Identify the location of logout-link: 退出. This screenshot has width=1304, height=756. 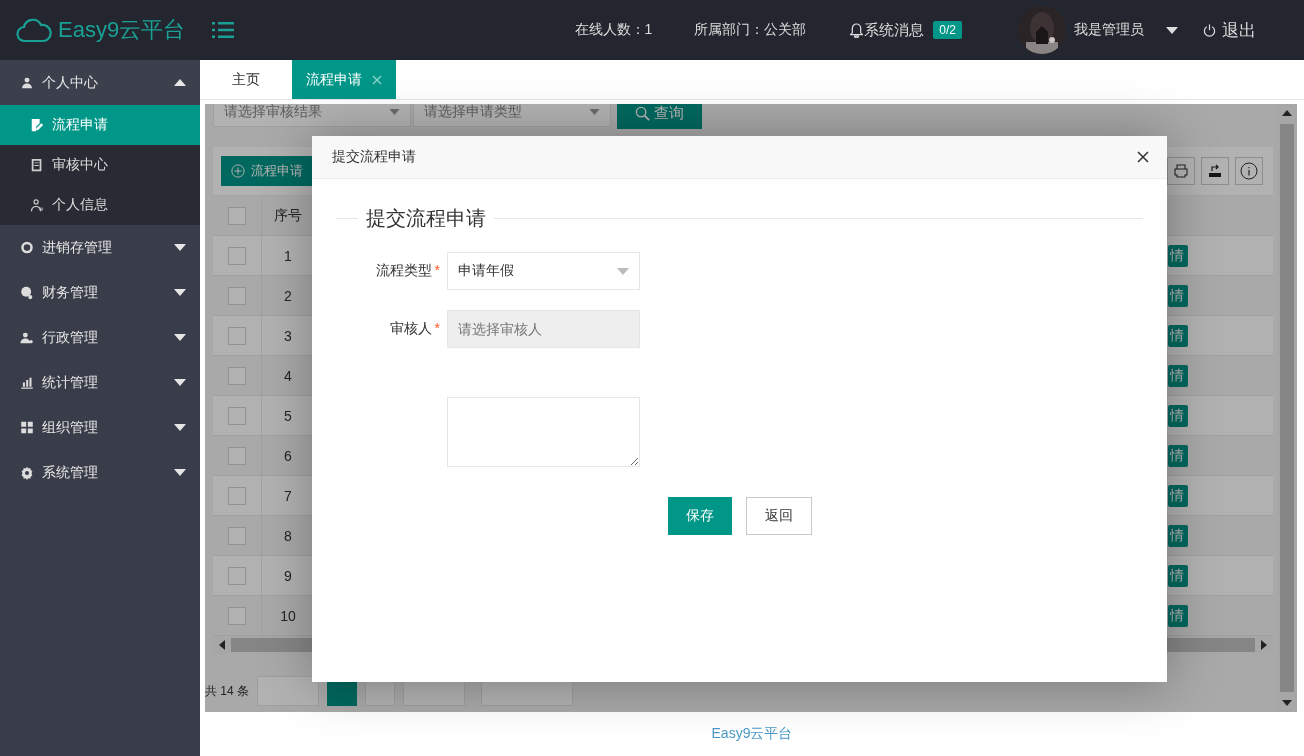
(1239, 30).